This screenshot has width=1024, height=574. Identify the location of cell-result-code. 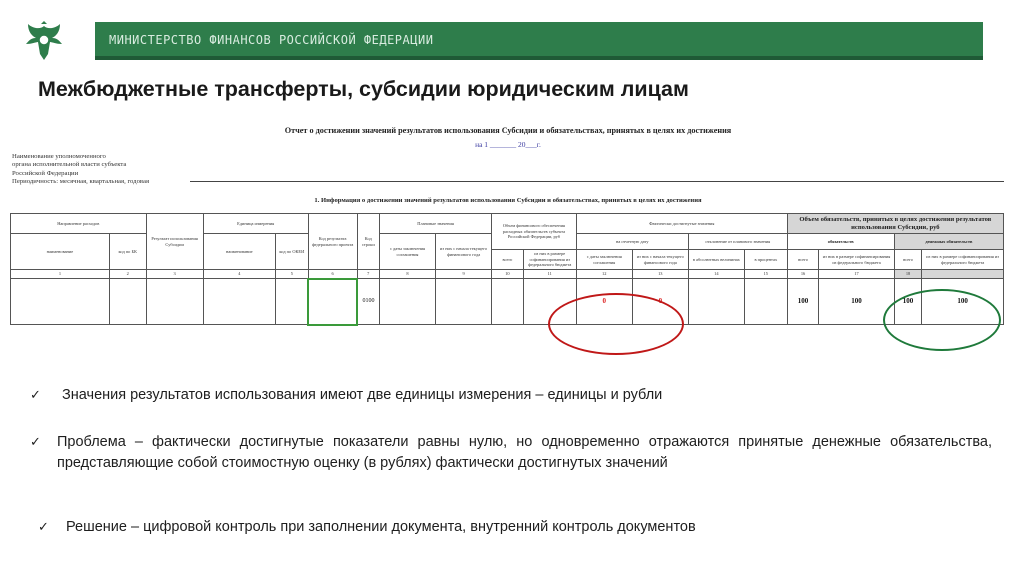
(333, 301).